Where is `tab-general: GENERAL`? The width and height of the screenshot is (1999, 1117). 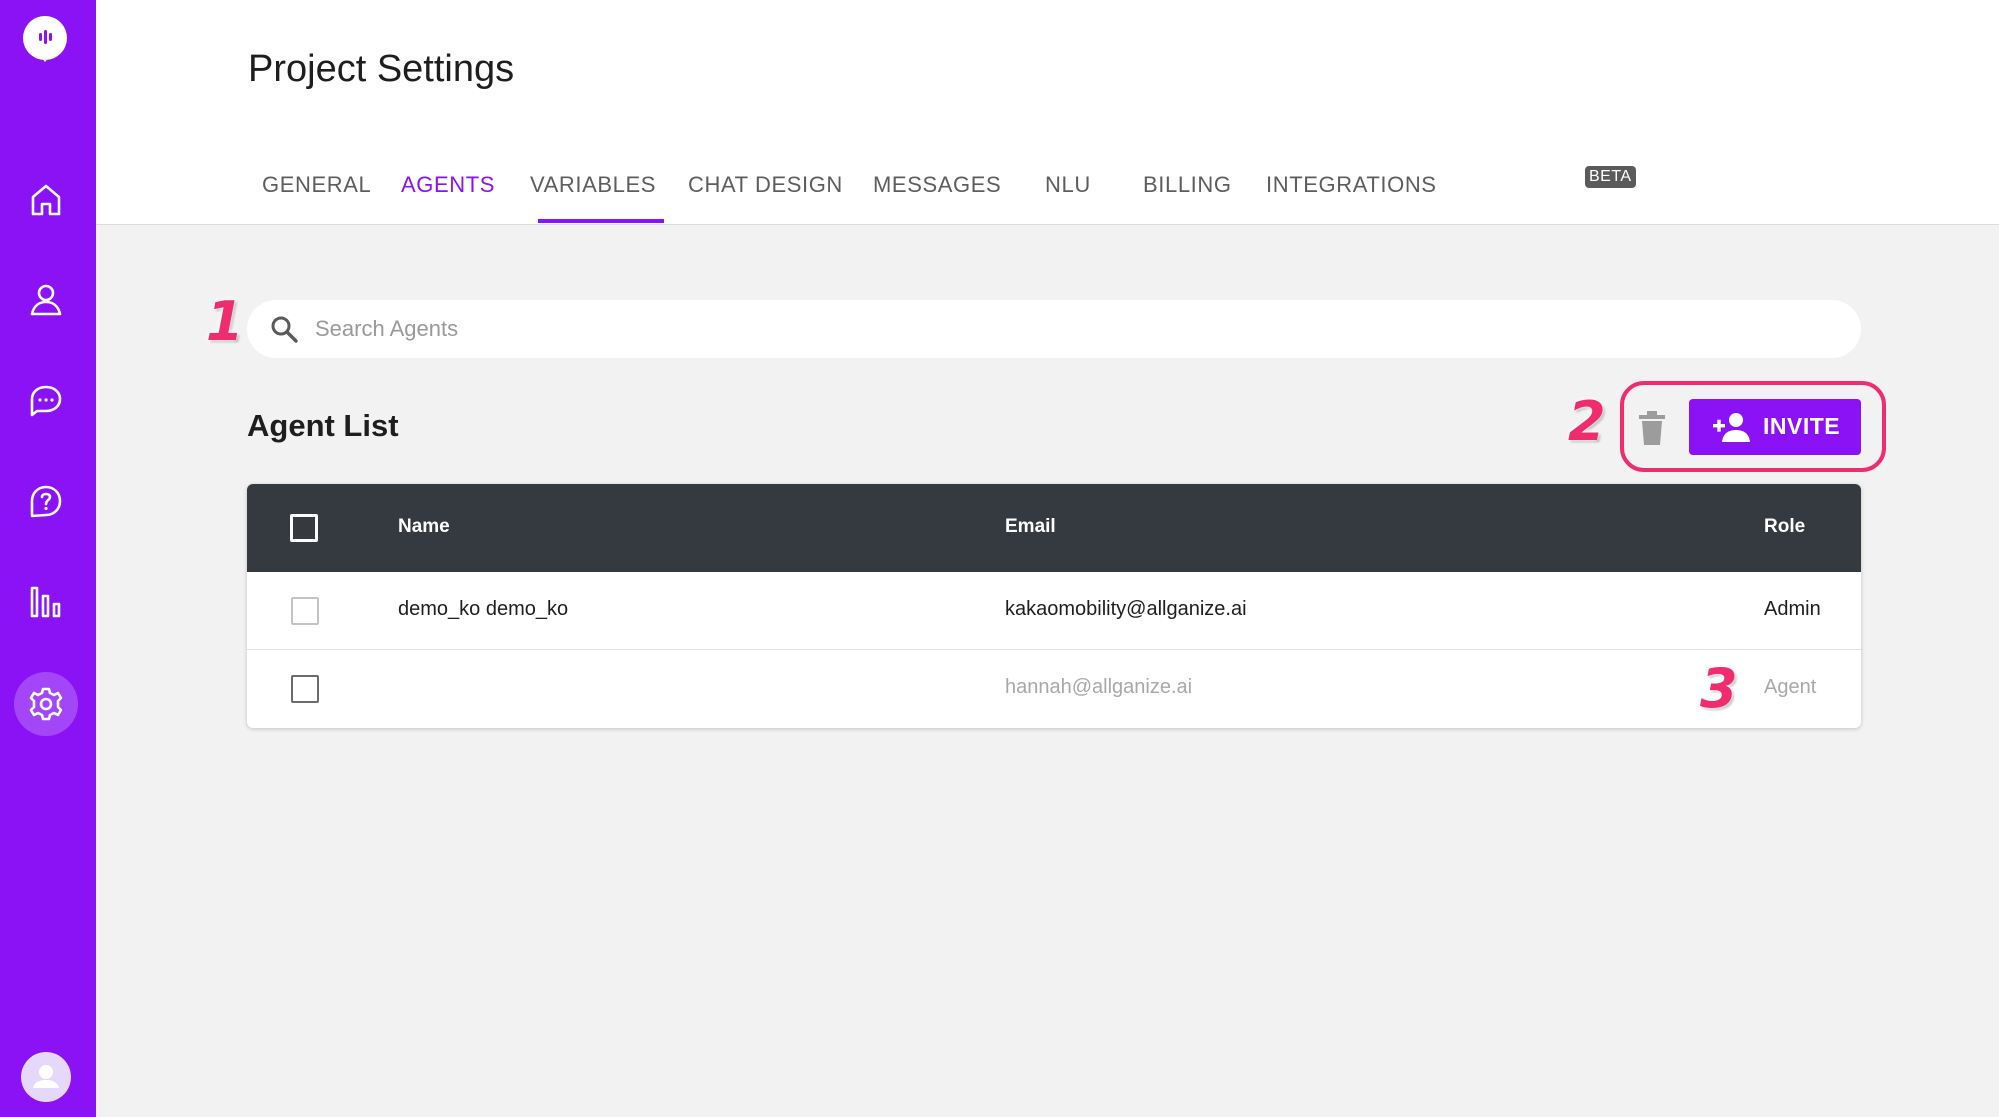
tab-general: GENERAL is located at coordinates (316, 185).